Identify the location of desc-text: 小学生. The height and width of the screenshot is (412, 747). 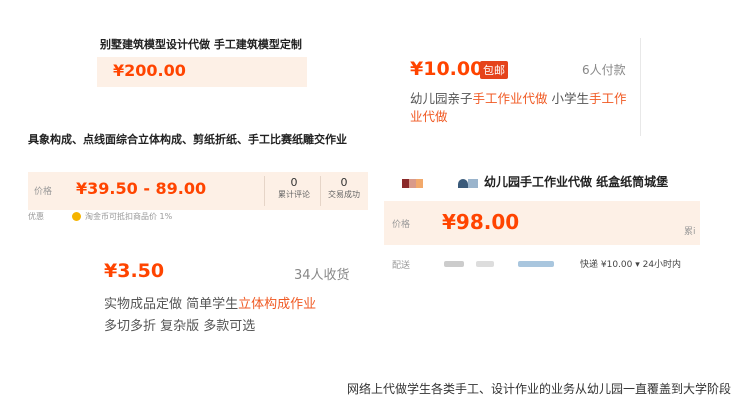
(568, 98).